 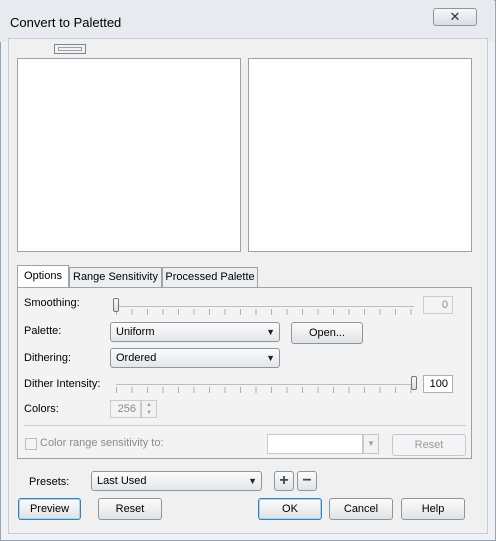 What do you see at coordinates (195, 332) in the screenshot?
I see `palette-dropdown: Uniform ▼` at bounding box center [195, 332].